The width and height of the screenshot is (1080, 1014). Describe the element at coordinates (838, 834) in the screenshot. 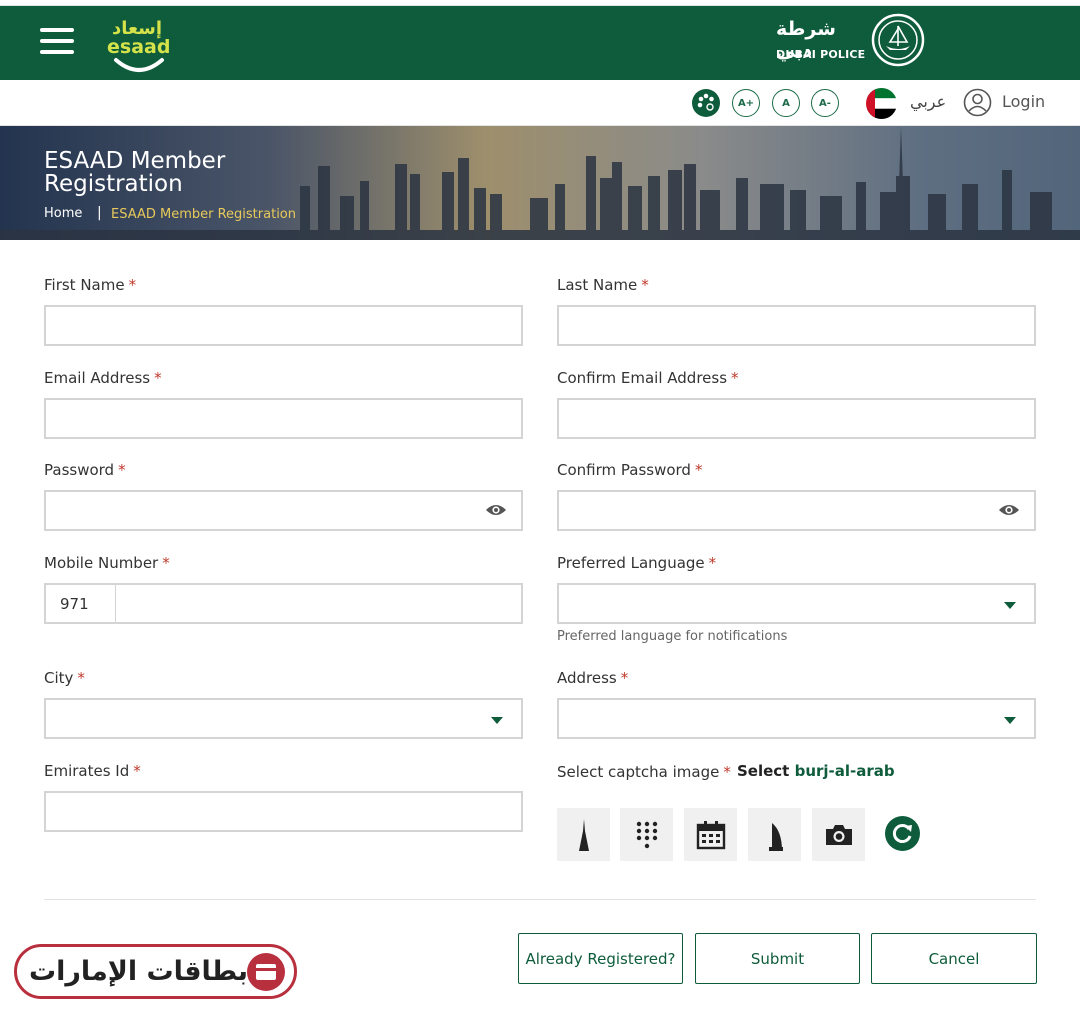

I see `captcha-camera-icon` at that location.